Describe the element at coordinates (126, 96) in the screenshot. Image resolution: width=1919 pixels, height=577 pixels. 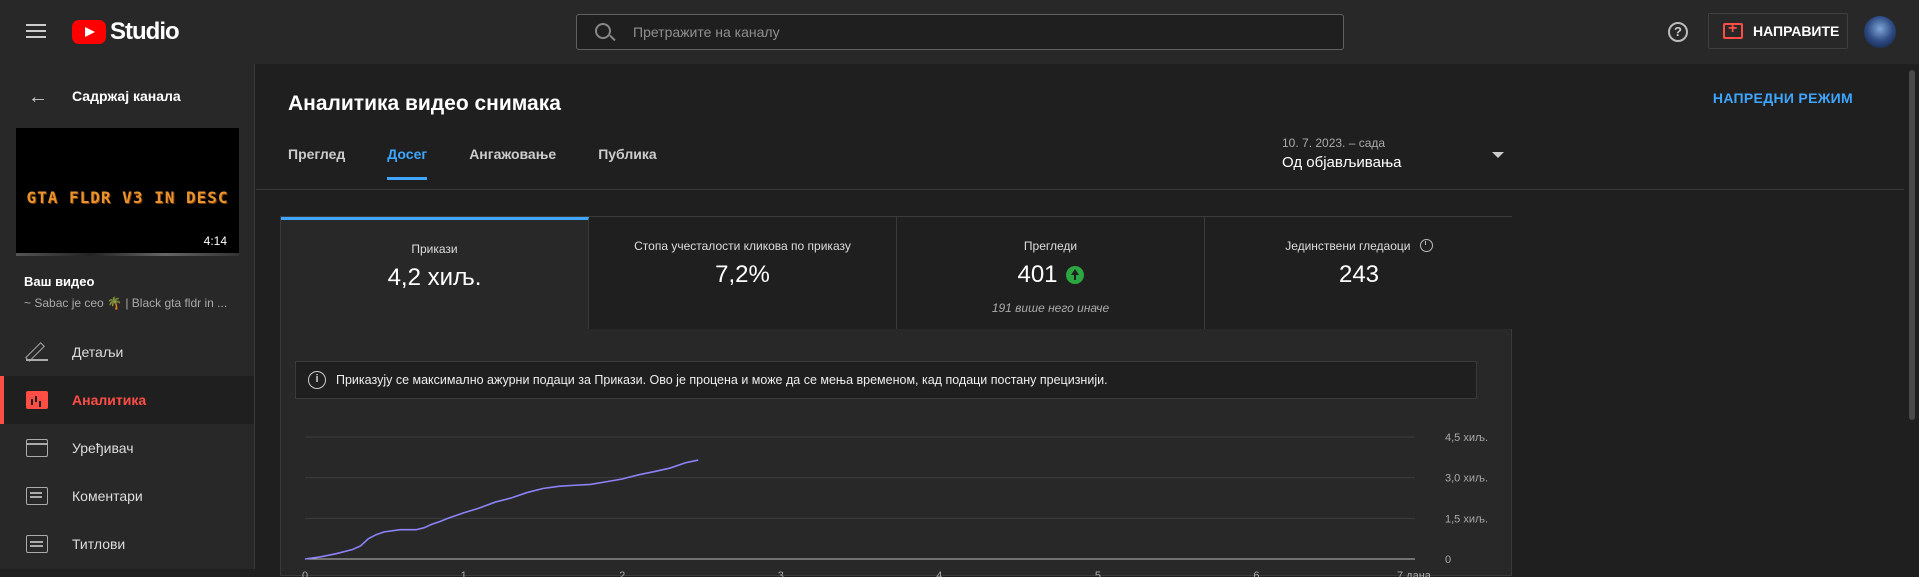
I see `channel-content-link: Садржај канала` at that location.